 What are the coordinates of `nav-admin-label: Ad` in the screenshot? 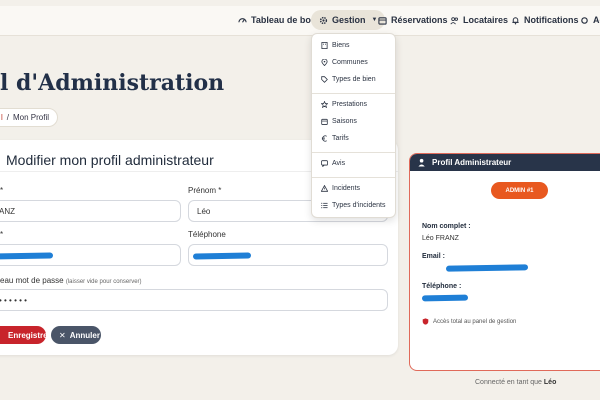 It's located at (596, 20).